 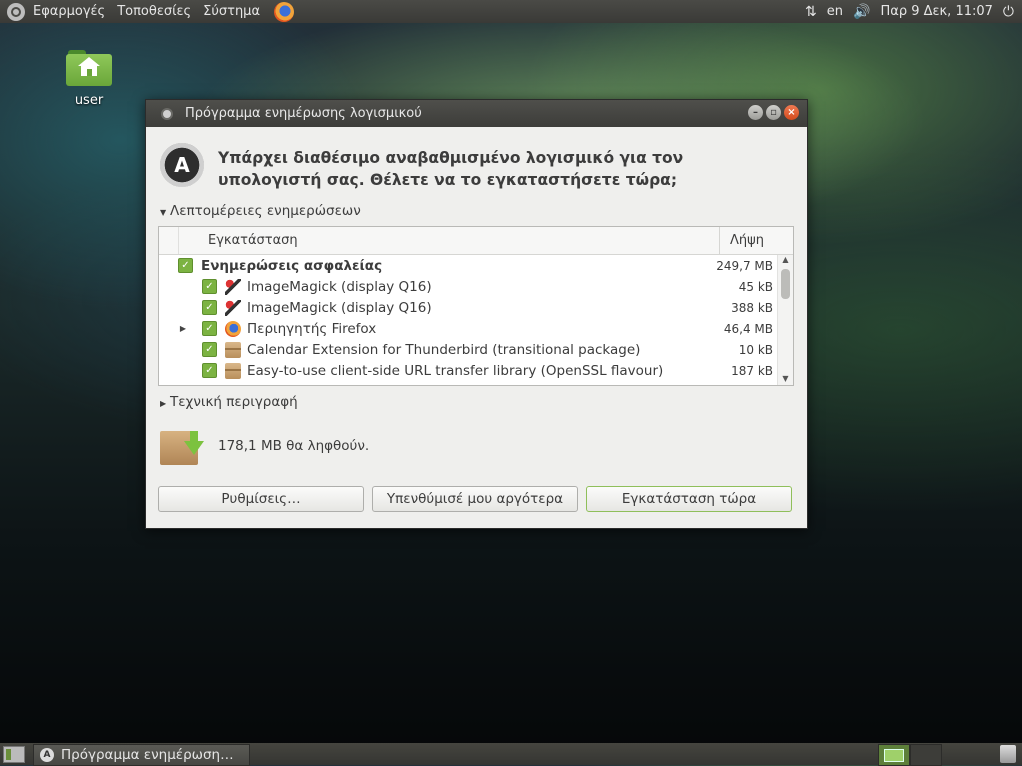 I want to click on expander-closed-icon: ▶, so click(x=163, y=403).